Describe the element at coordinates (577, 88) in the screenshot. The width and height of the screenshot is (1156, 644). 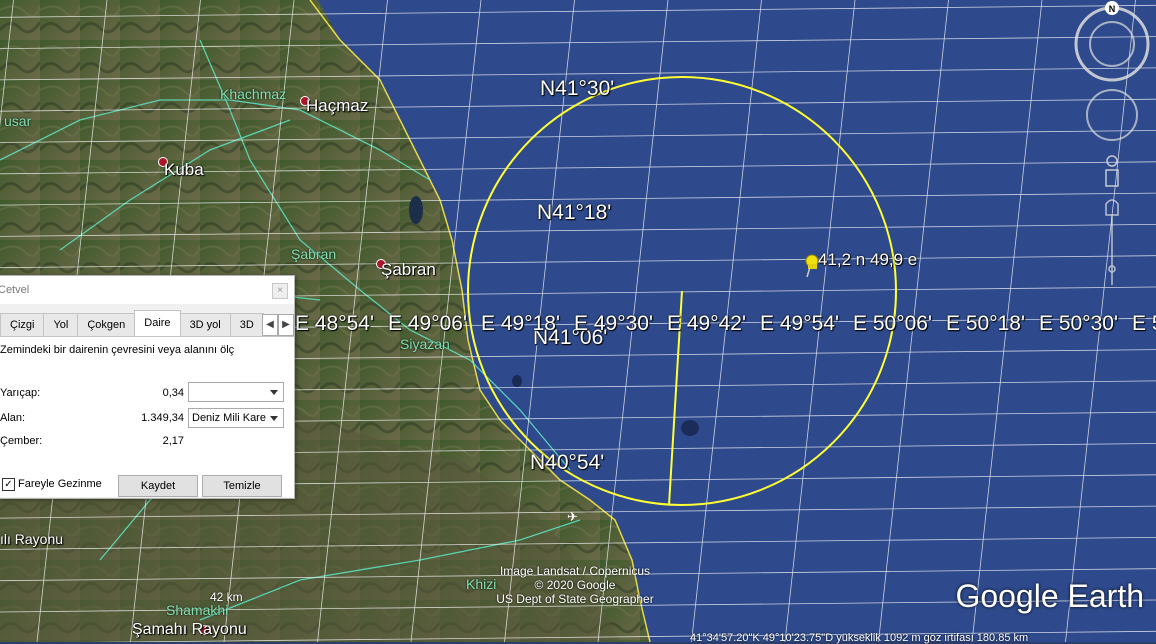
I see `lat-label: N41°30'` at that location.